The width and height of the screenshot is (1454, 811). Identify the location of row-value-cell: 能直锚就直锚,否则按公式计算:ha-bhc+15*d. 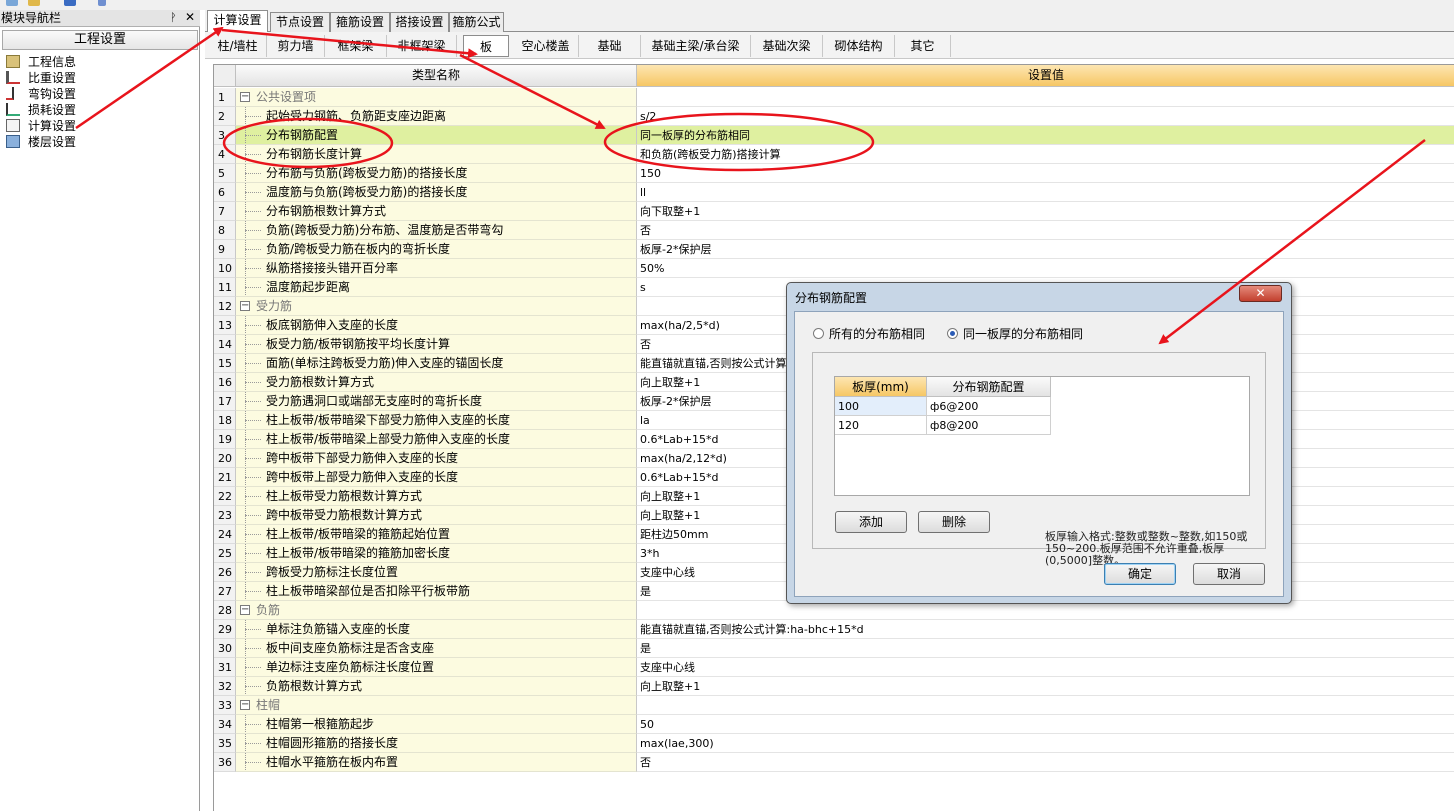
(1045, 629).